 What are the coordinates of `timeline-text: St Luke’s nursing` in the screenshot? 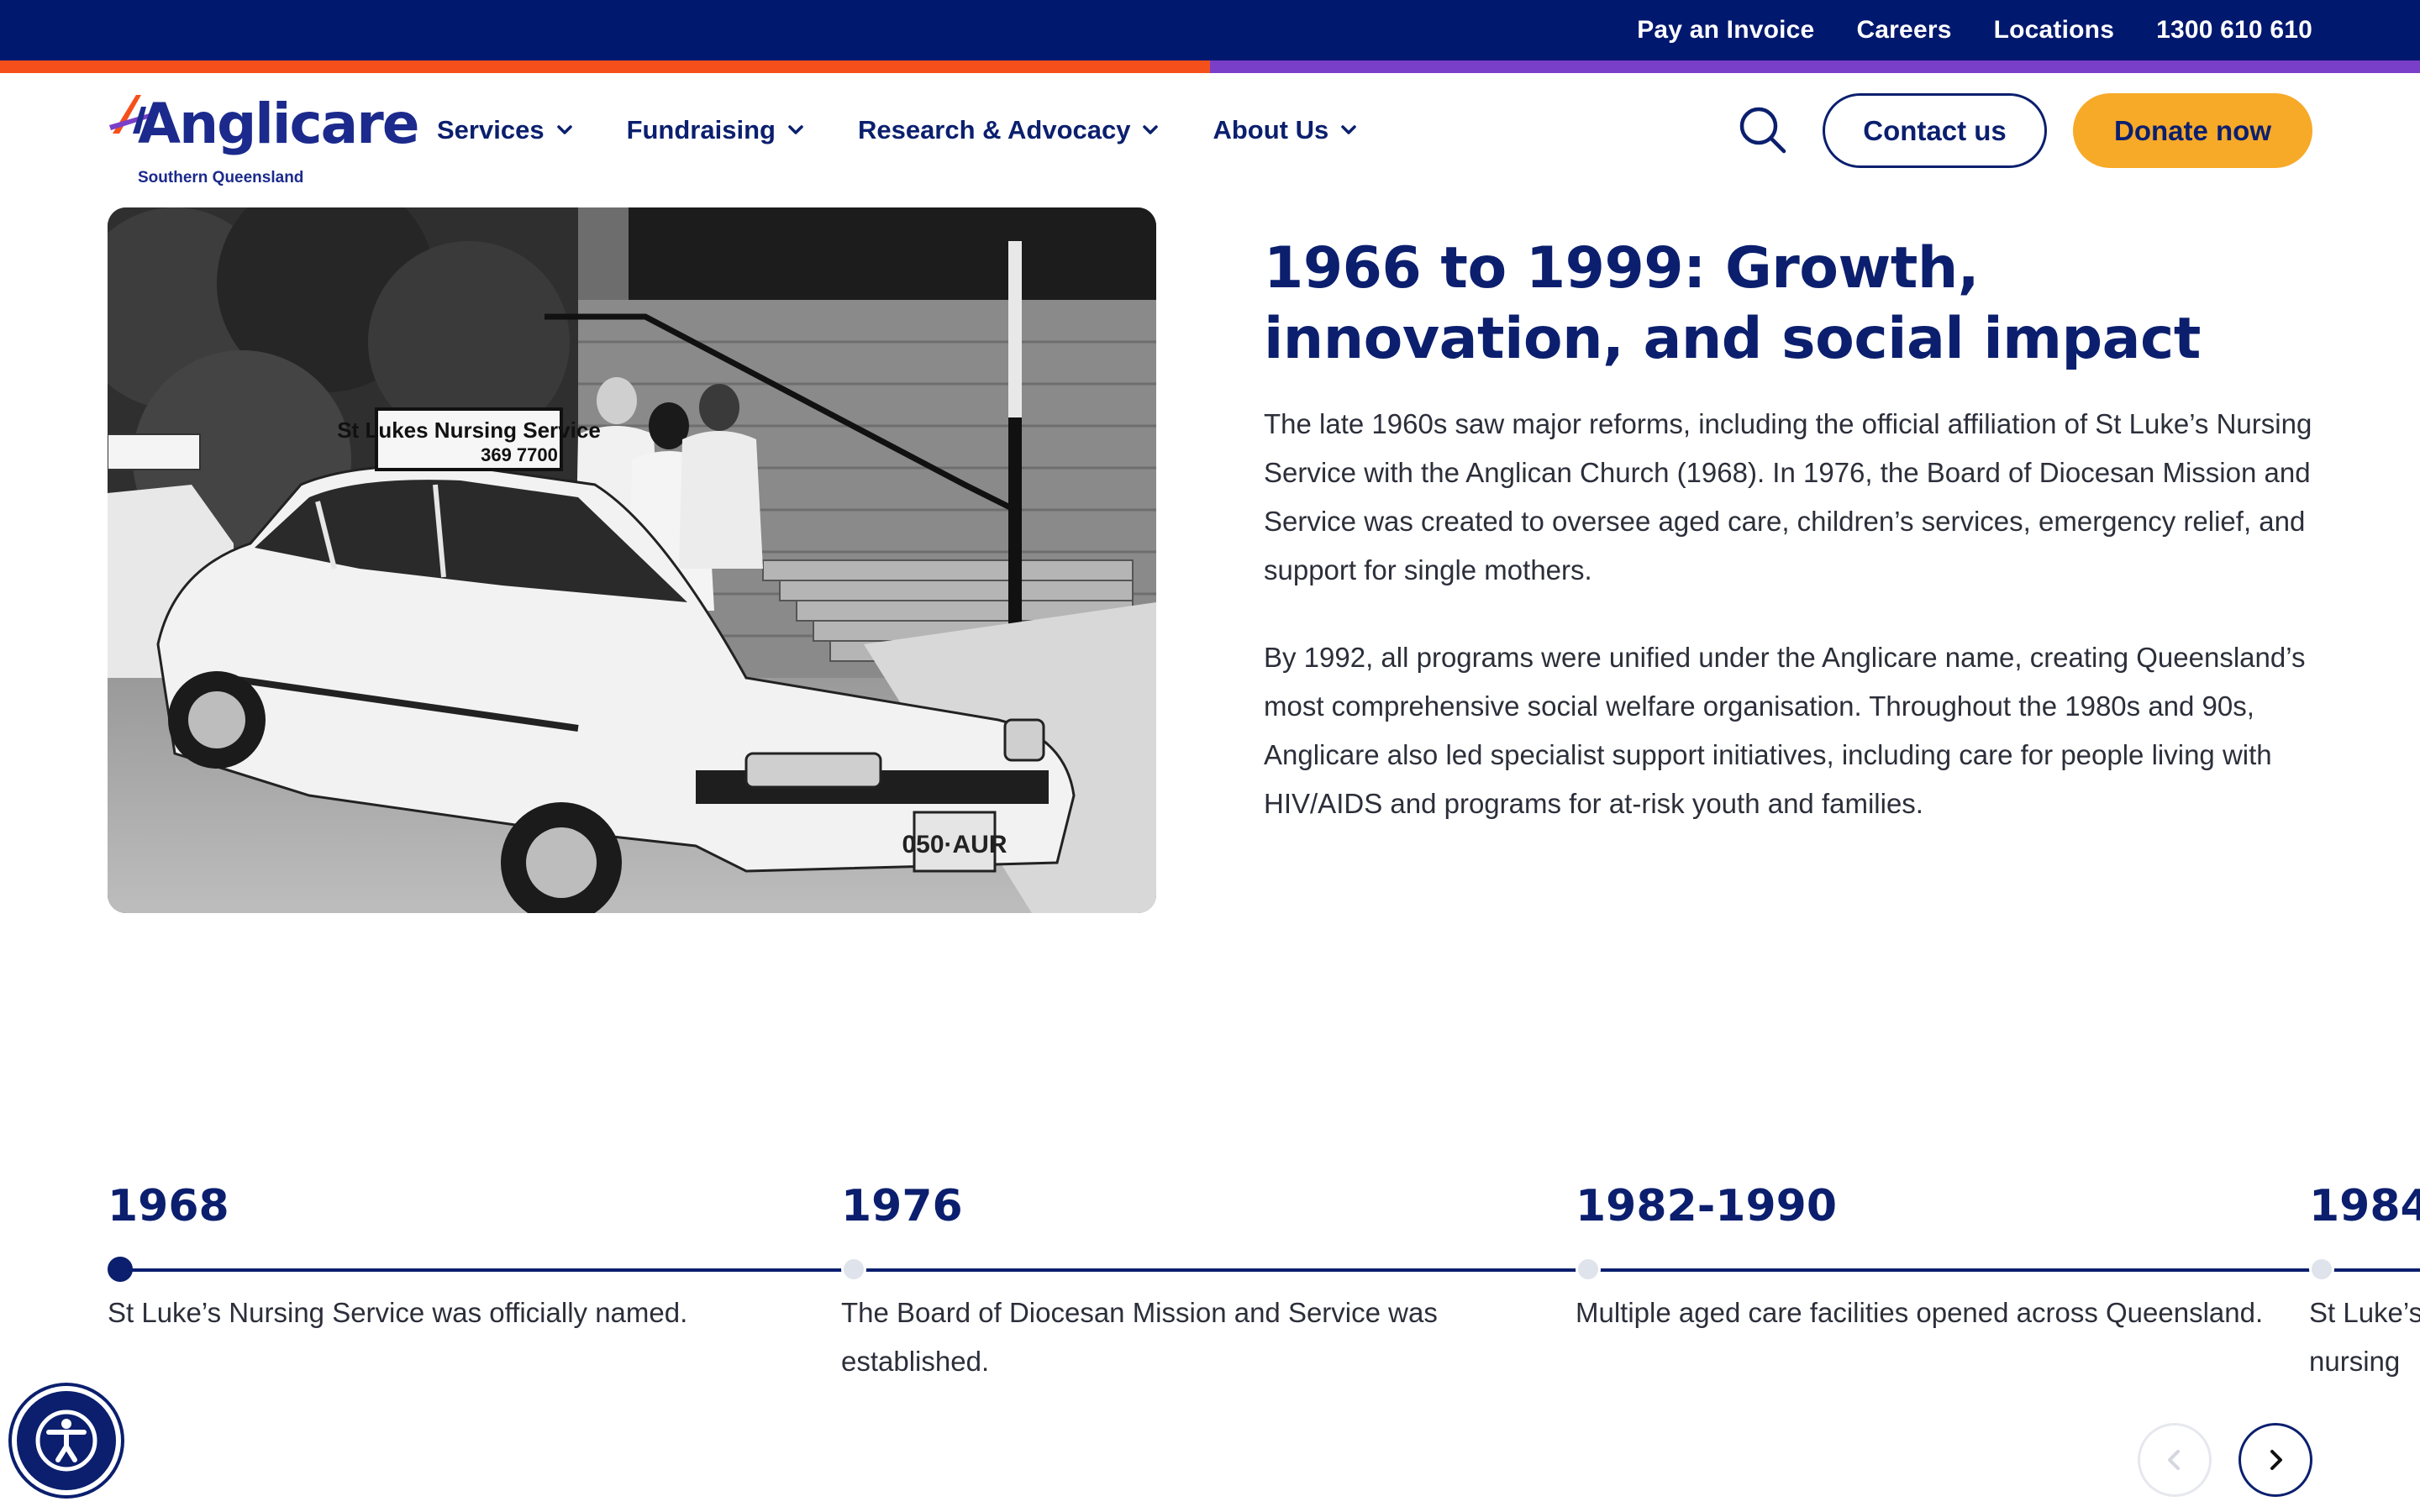 It's located at (2364, 1337).